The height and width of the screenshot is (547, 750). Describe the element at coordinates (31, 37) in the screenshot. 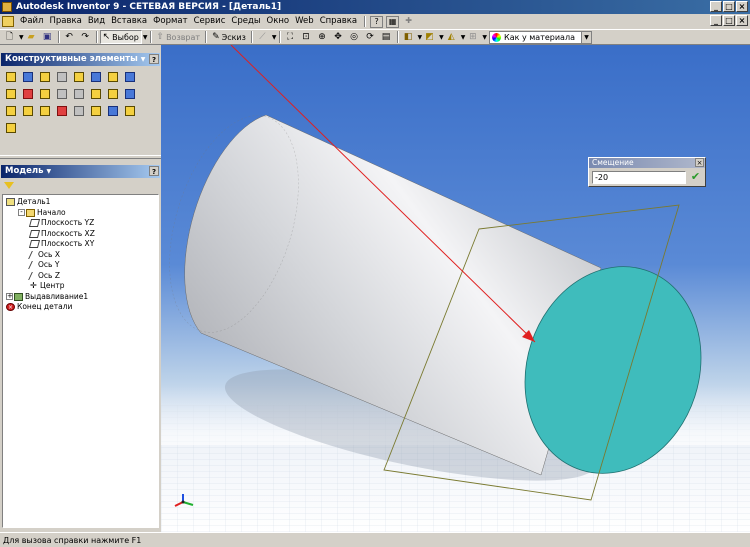

I see `open-icon: ▰` at that location.